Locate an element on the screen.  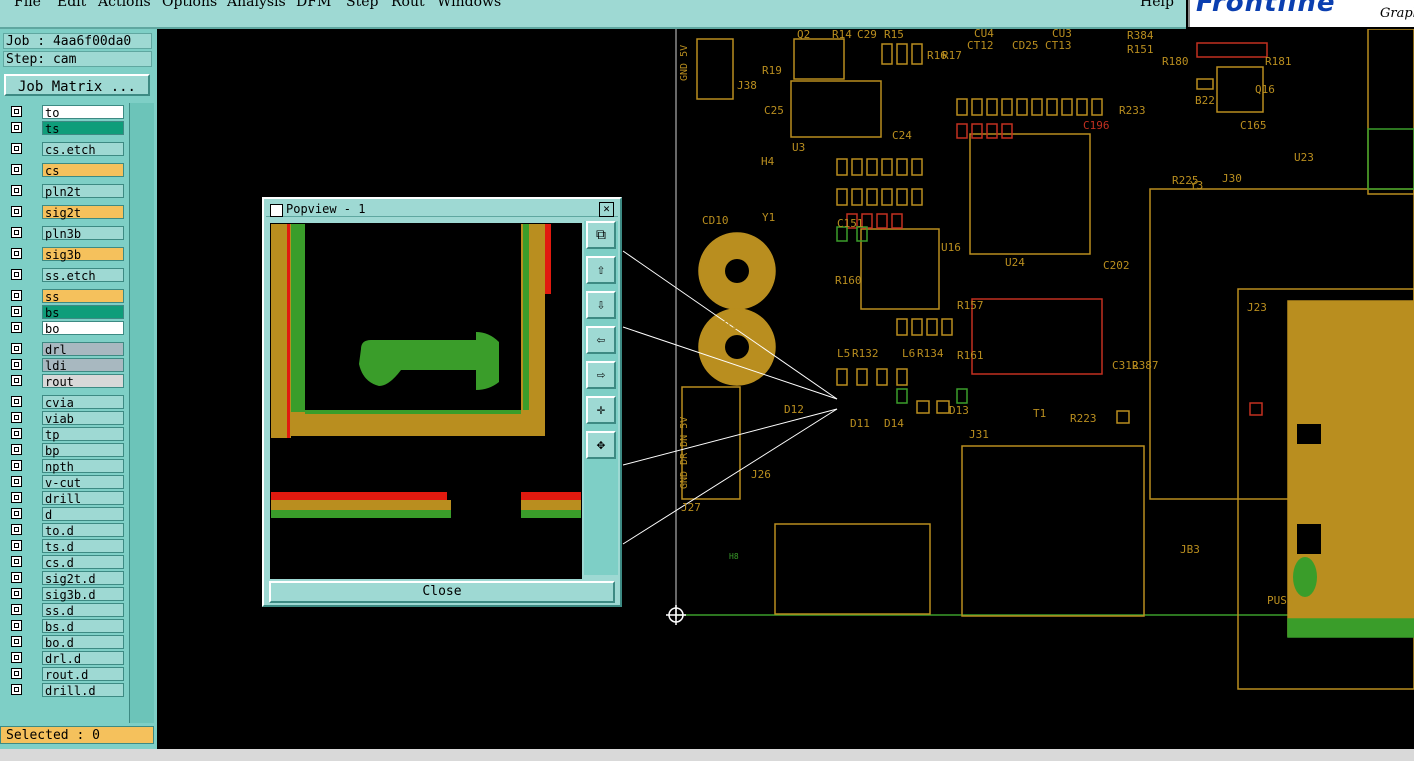
layer-row: d is located at coordinates (67, 514).